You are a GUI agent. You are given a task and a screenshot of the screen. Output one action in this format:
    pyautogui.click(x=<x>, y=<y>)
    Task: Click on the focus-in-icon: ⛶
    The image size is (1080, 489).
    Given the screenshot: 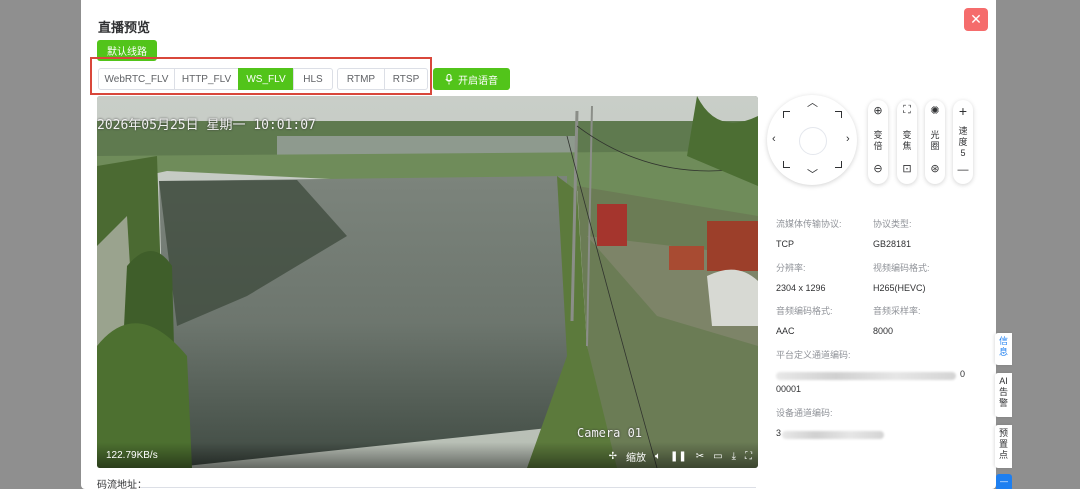 What is the action you would take?
    pyautogui.click(x=907, y=110)
    